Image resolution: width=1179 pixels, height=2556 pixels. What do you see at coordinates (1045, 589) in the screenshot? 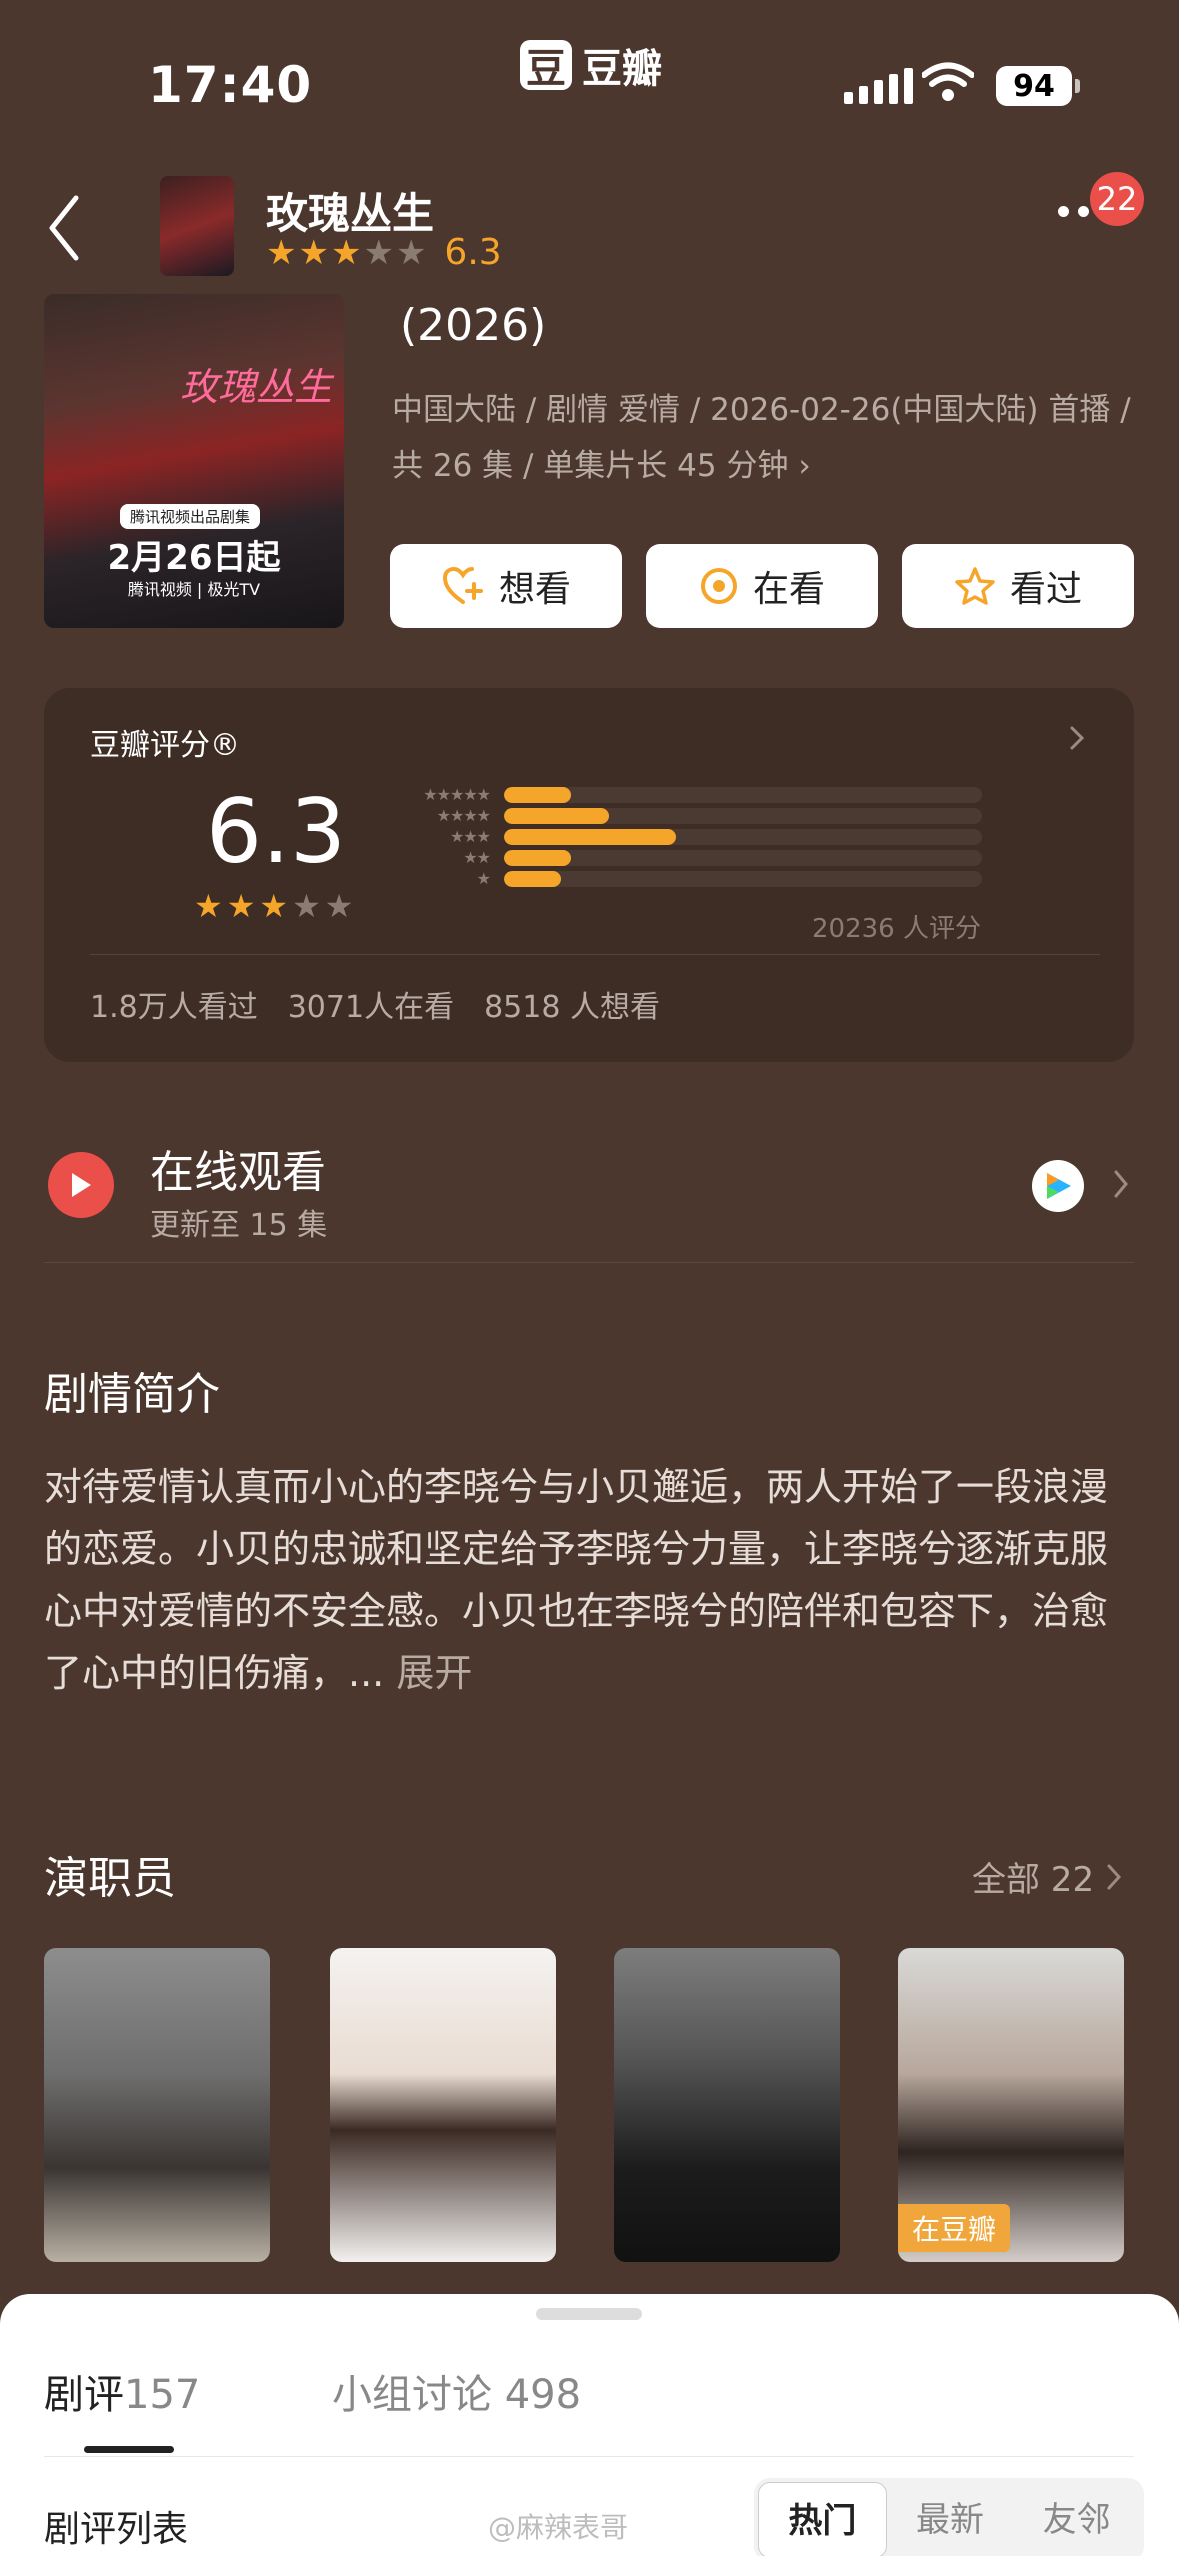
I see `watched-label: 看过` at bounding box center [1045, 589].